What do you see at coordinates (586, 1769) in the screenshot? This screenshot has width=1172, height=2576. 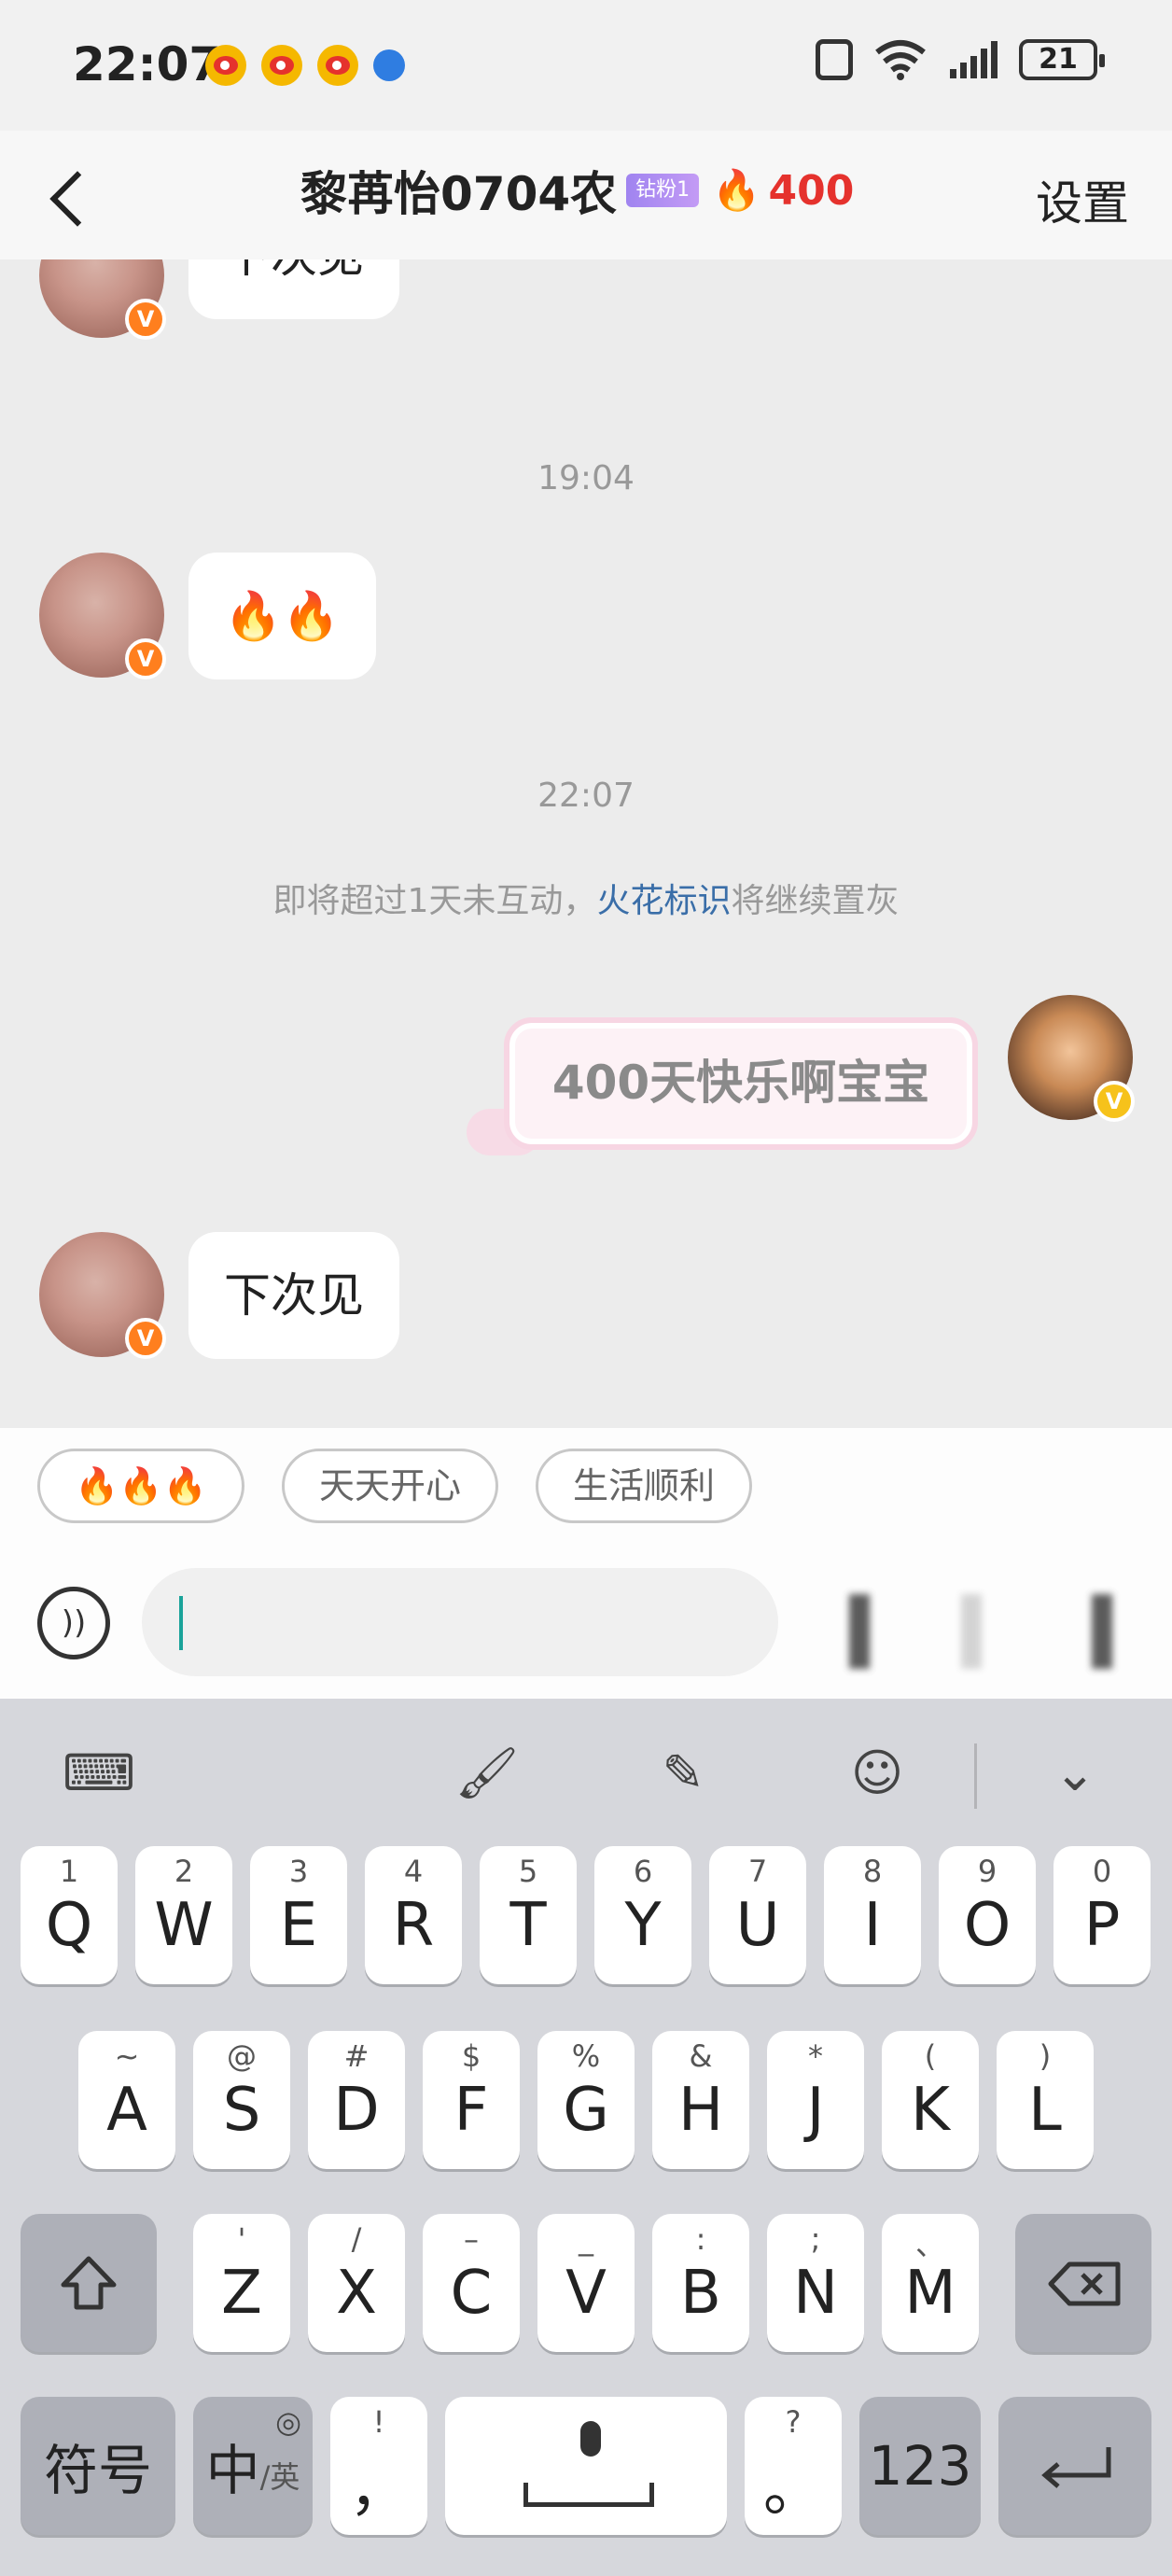 I see `keyboard-toolbar: ⌨ 🖌 ✎ ☺ ⌄` at bounding box center [586, 1769].